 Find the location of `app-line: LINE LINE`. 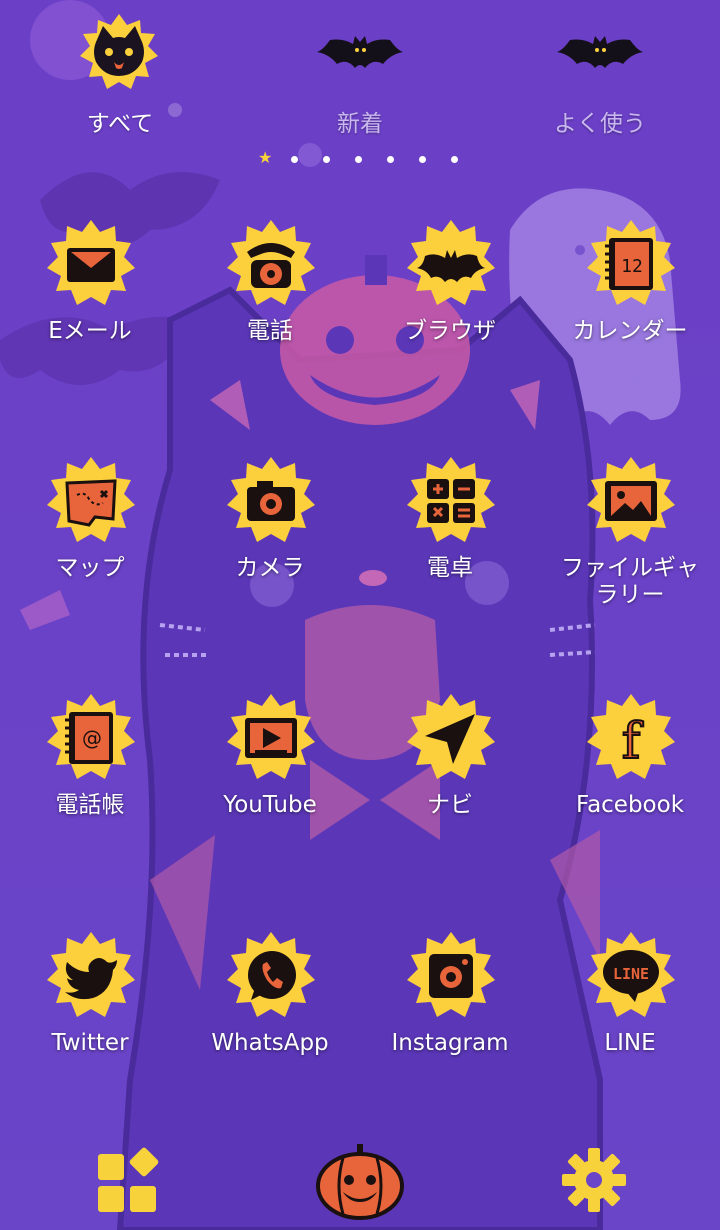

app-line: LINE LINE is located at coordinates (630, 1020).